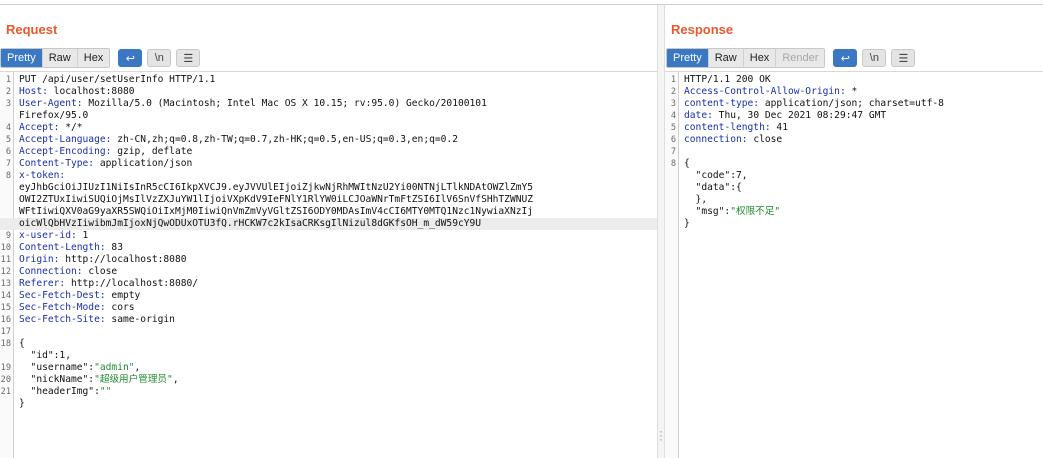 The height and width of the screenshot is (458, 1043). Describe the element at coordinates (8, 236) in the screenshot. I see `line-number: 9` at that location.